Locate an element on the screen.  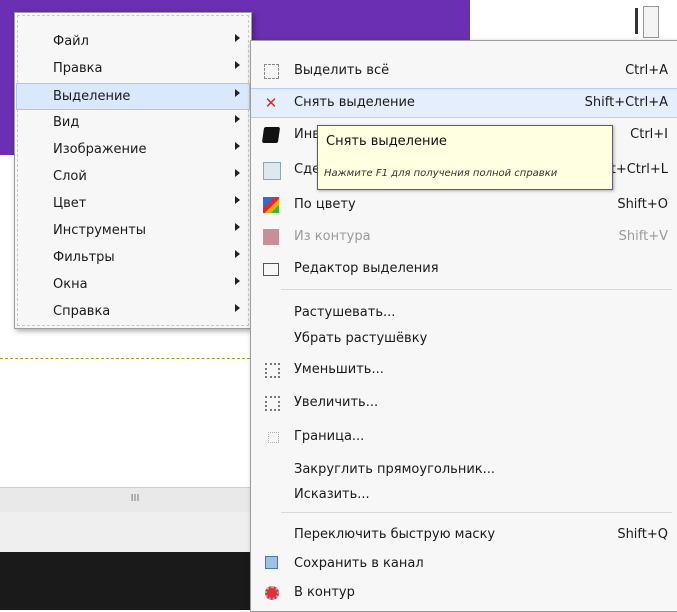
horizontal-scrollbar: III is located at coordinates (127, 500).